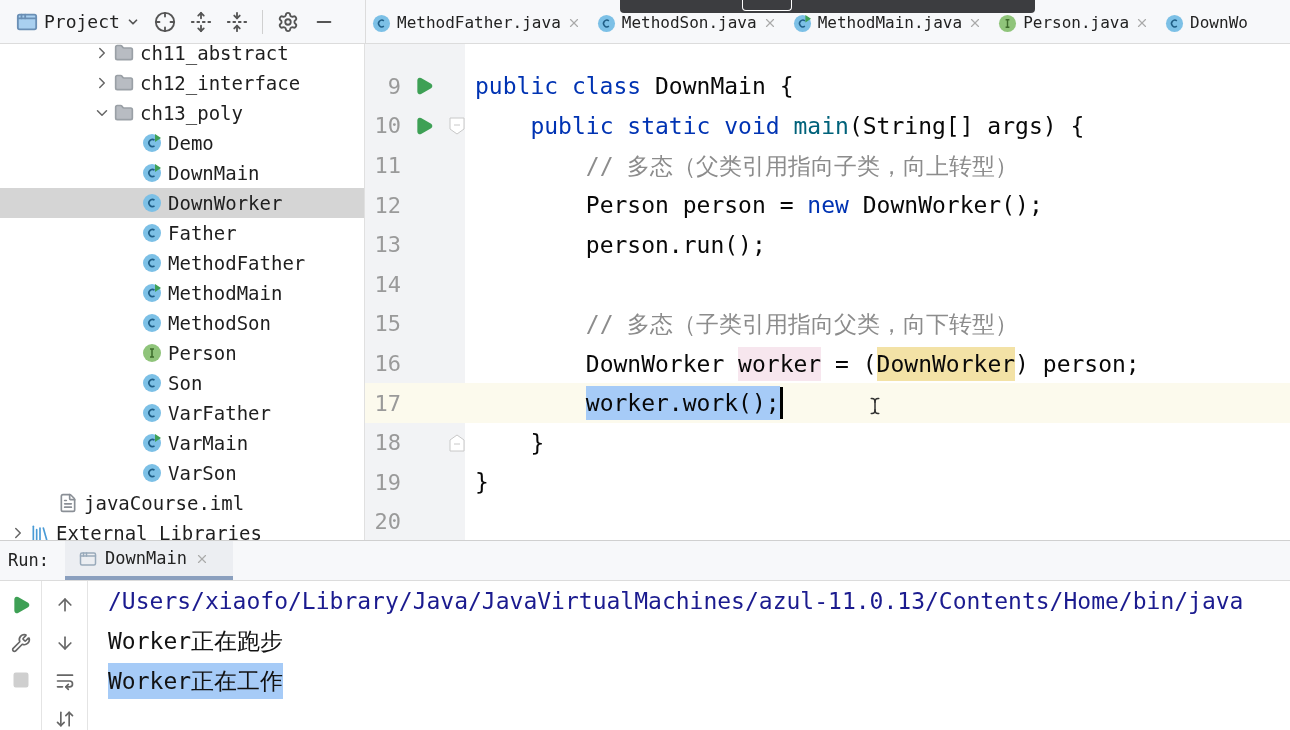  I want to click on tree-item-label: ch12_interface, so click(220, 83).